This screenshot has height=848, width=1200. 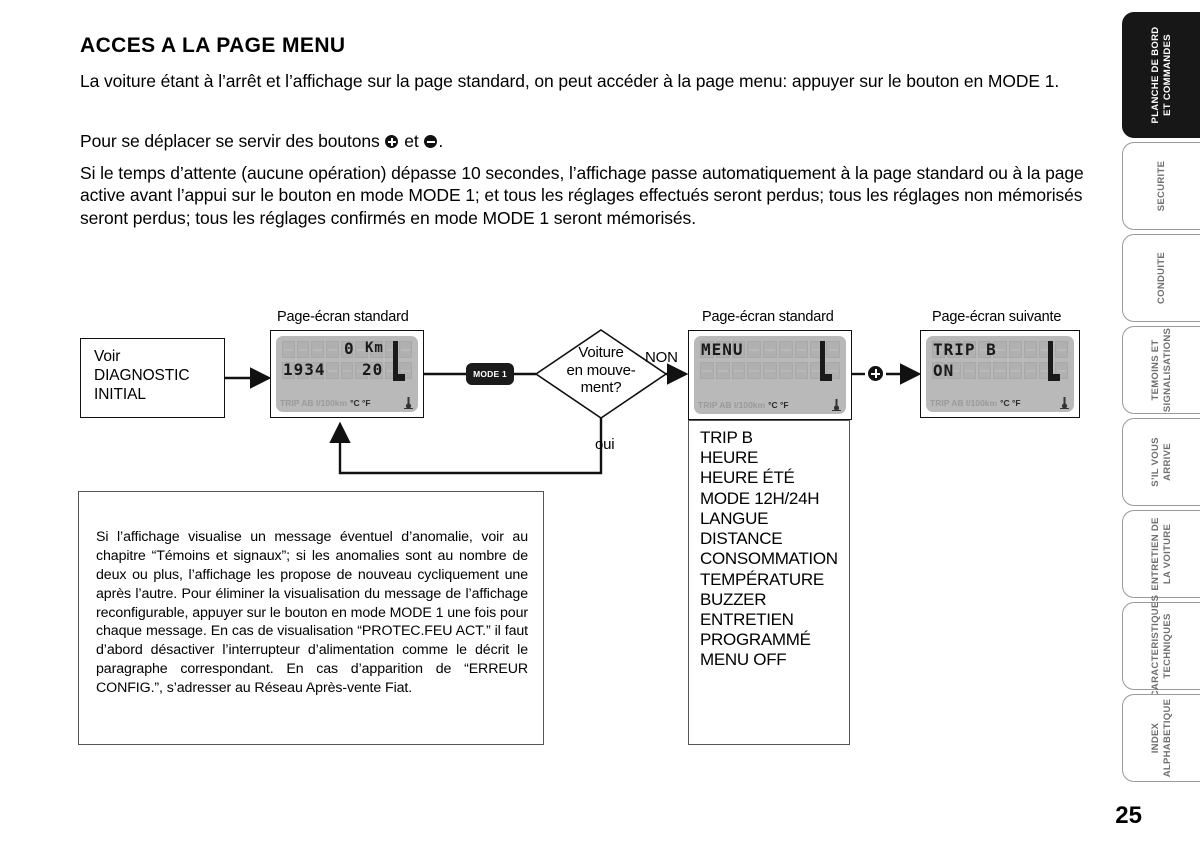 I want to click on sidebar-item-temoins-et-signalisations: TEMOINS ET SIGNALISATIONS, so click(x=1161, y=370).